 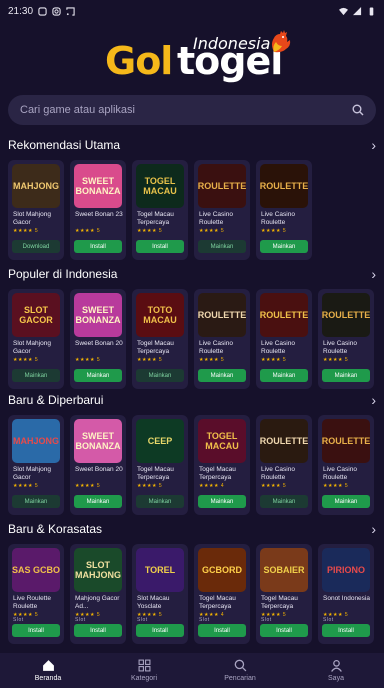 What do you see at coordinates (98, 210) in the screenshot?
I see `game-card: SWEET BONANZA Sweet Bonan 23 ★★★★ 5 Install` at bounding box center [98, 210].